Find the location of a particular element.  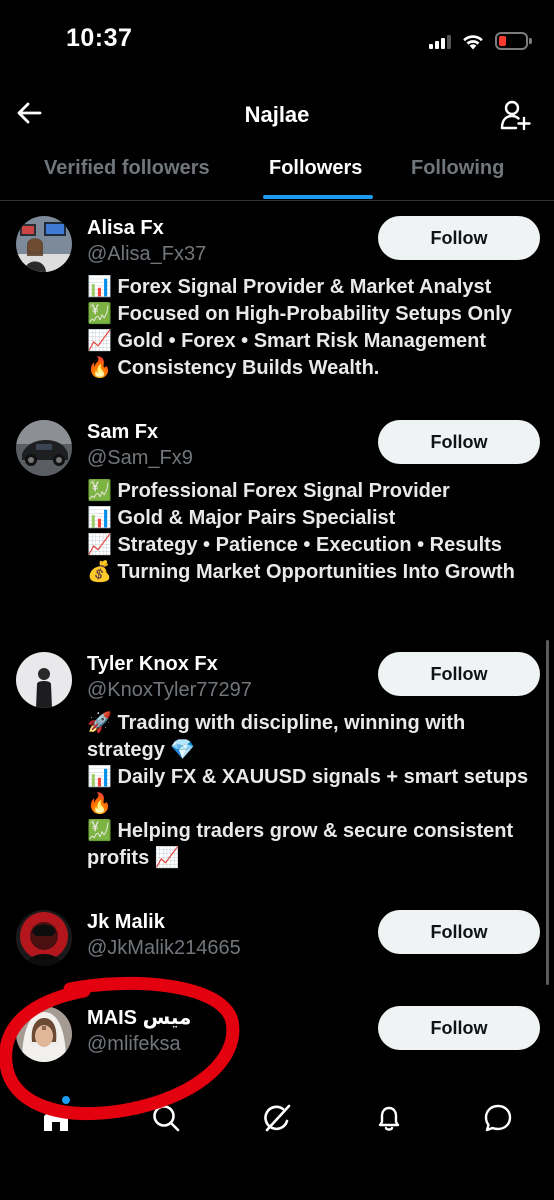

add-user-icon is located at coordinates (515, 115).